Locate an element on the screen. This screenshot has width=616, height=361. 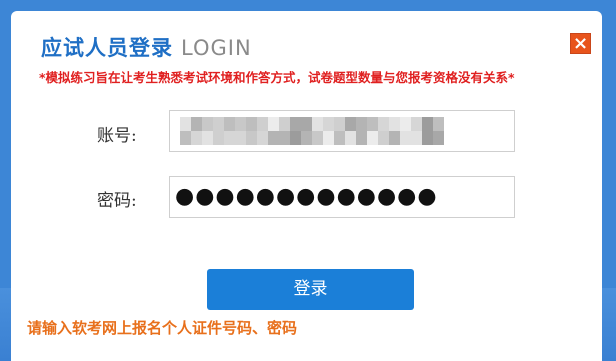
dialog-title: 应试人员登录 LOGIN is located at coordinates (146, 49).